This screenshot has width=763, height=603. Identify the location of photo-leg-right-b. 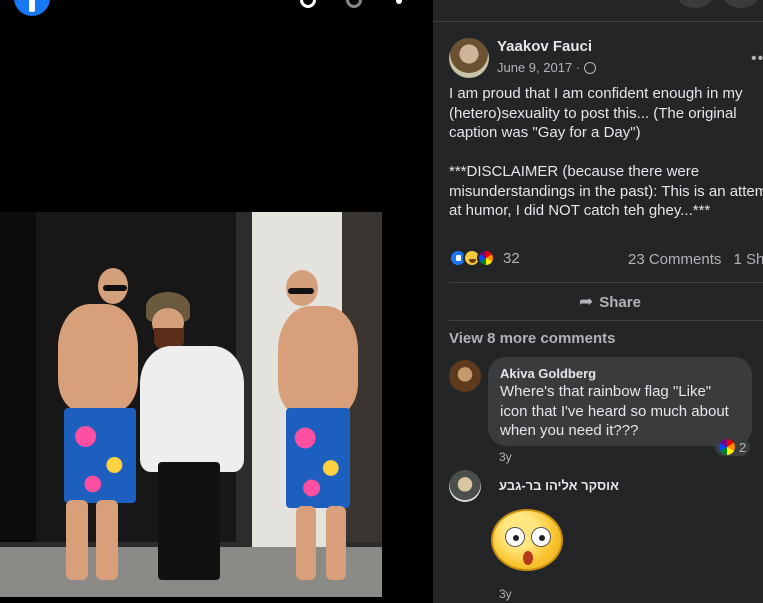
(336, 543).